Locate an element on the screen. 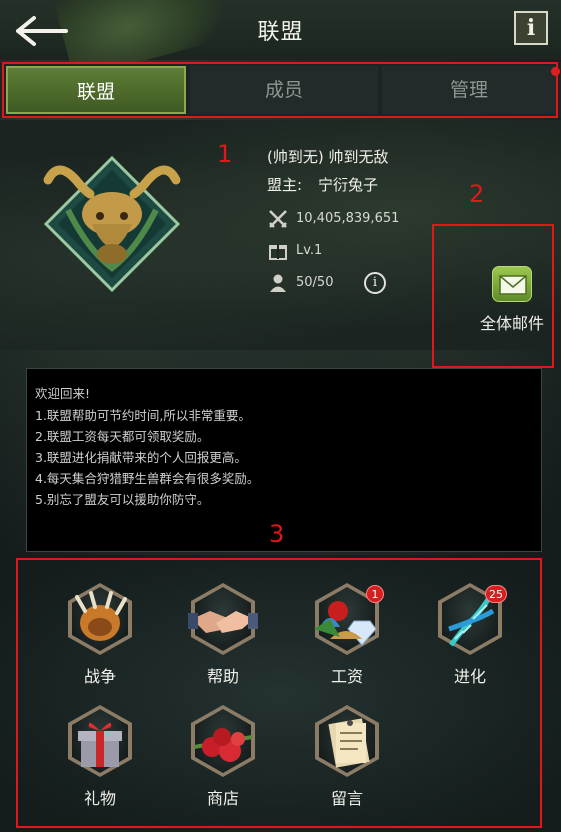 This screenshot has width=561, height=832. welcome-line: 2.联盟工资每天都可领取奖励。 is located at coordinates (122, 436).